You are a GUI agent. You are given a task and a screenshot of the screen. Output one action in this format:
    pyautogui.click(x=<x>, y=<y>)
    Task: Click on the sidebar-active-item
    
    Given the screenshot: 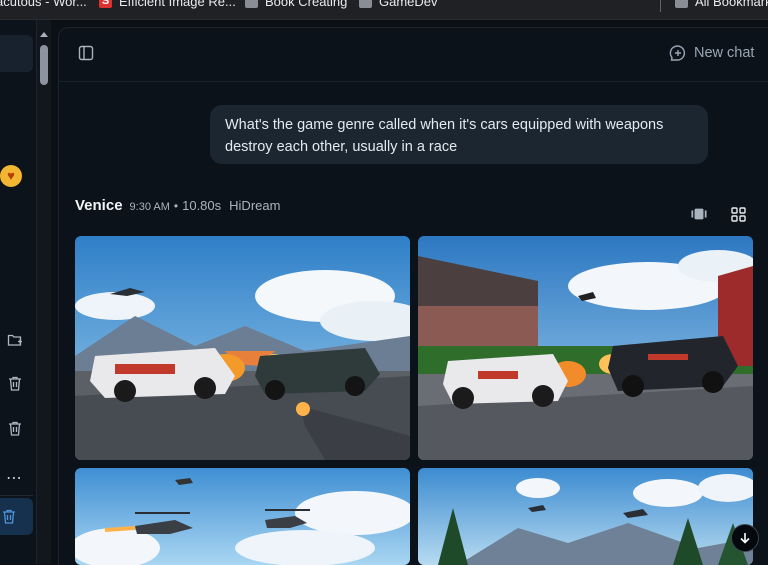 What is the action you would take?
    pyautogui.click(x=16, y=53)
    